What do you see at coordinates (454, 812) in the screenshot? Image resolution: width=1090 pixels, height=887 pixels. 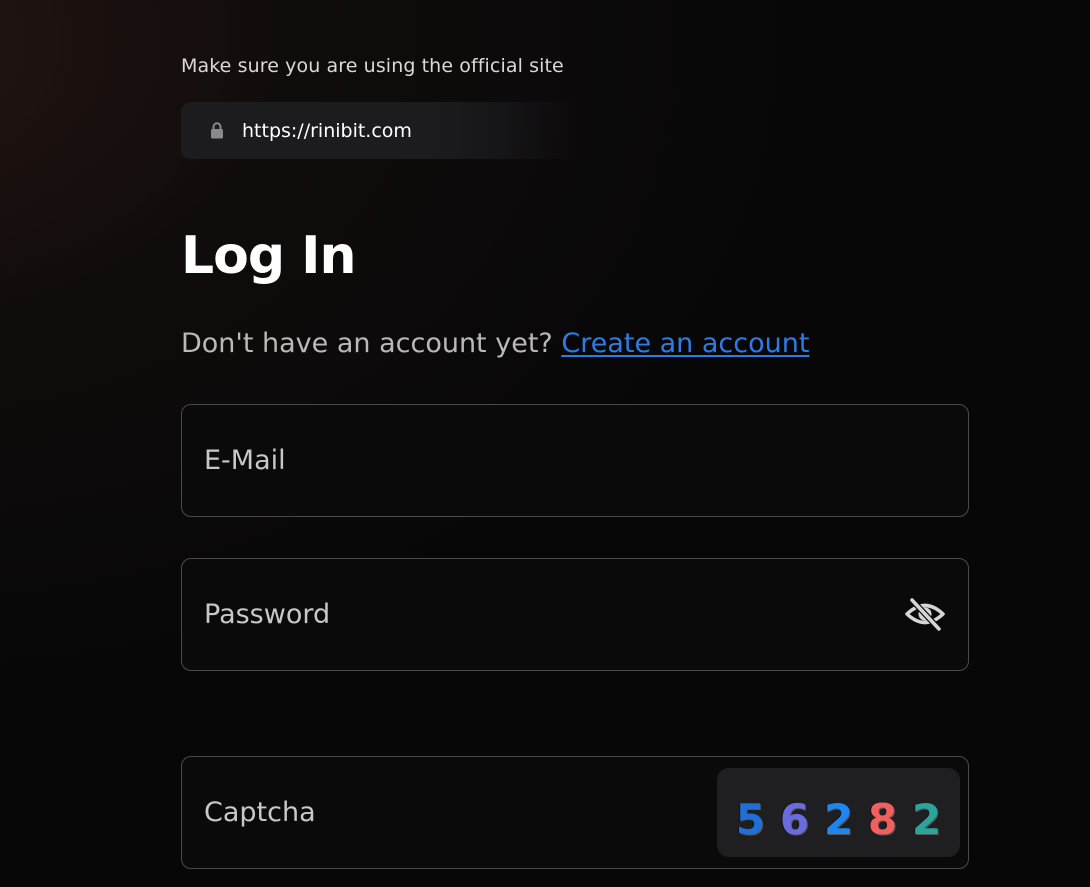 I see `captcha-input` at bounding box center [454, 812].